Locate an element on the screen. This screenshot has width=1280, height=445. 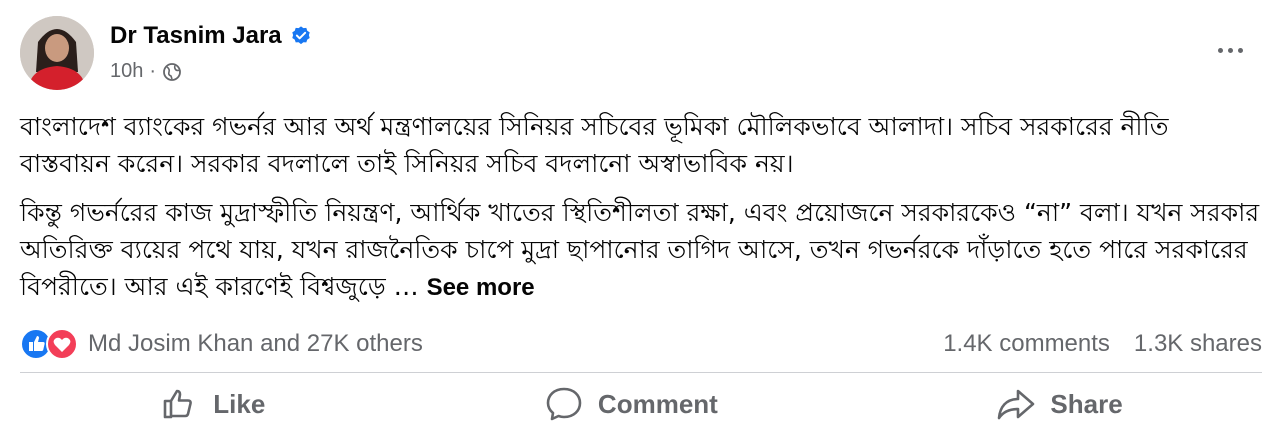
more-options-icon is located at coordinates (1230, 50).